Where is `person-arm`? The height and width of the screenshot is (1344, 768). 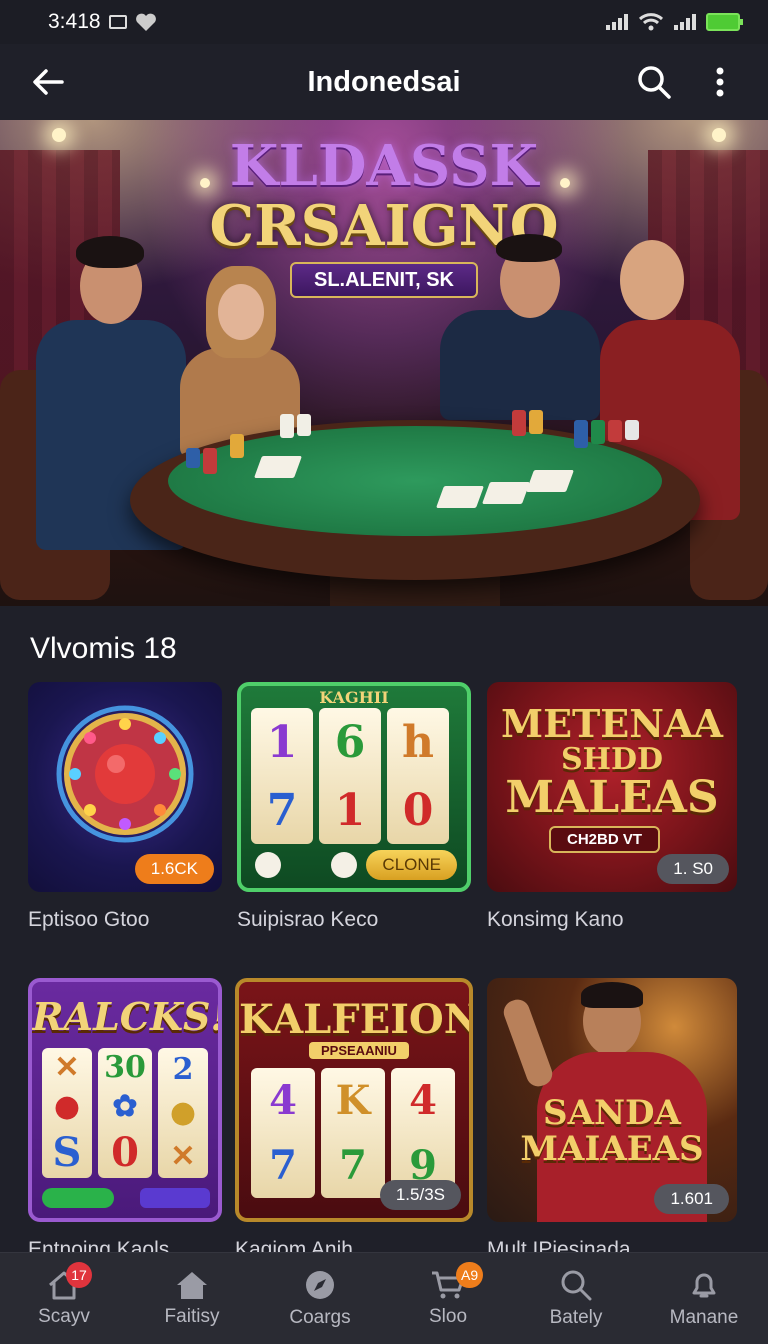 person-arm is located at coordinates (528, 1043).